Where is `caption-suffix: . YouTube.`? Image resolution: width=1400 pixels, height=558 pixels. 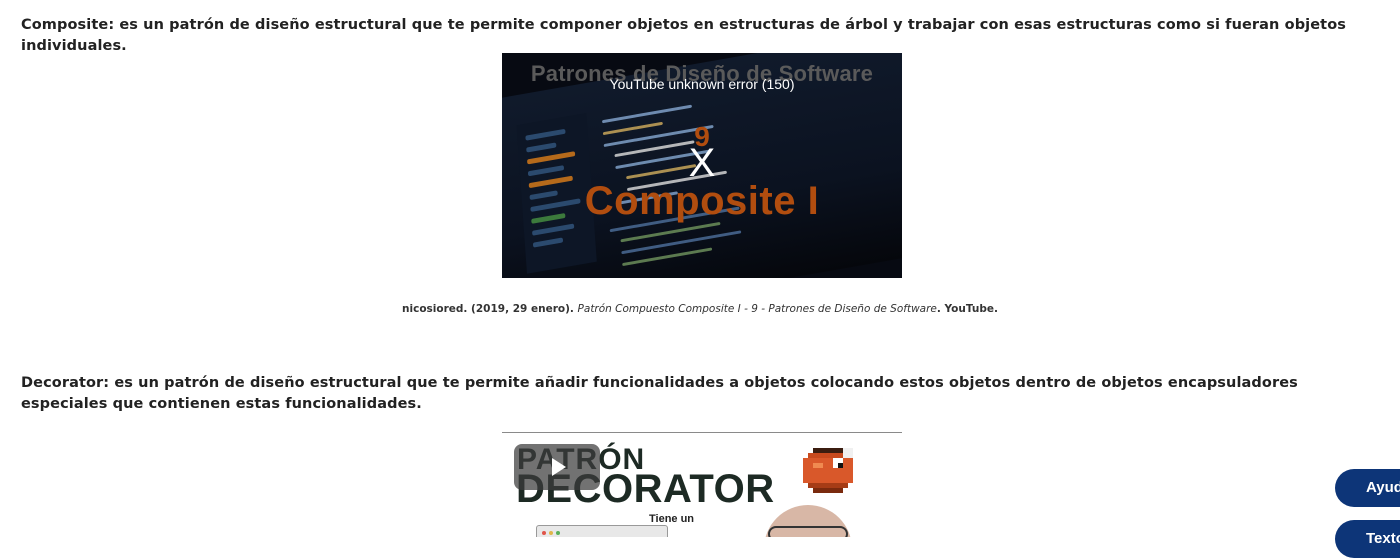 caption-suffix: . YouTube. is located at coordinates (967, 309).